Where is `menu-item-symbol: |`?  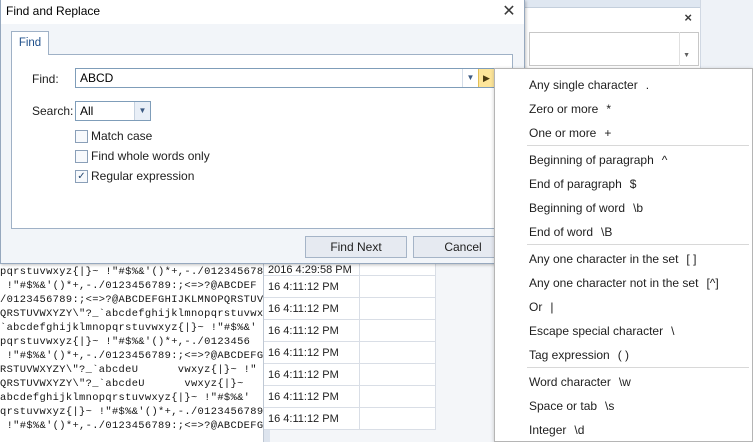 menu-item-symbol: | is located at coordinates (552, 307).